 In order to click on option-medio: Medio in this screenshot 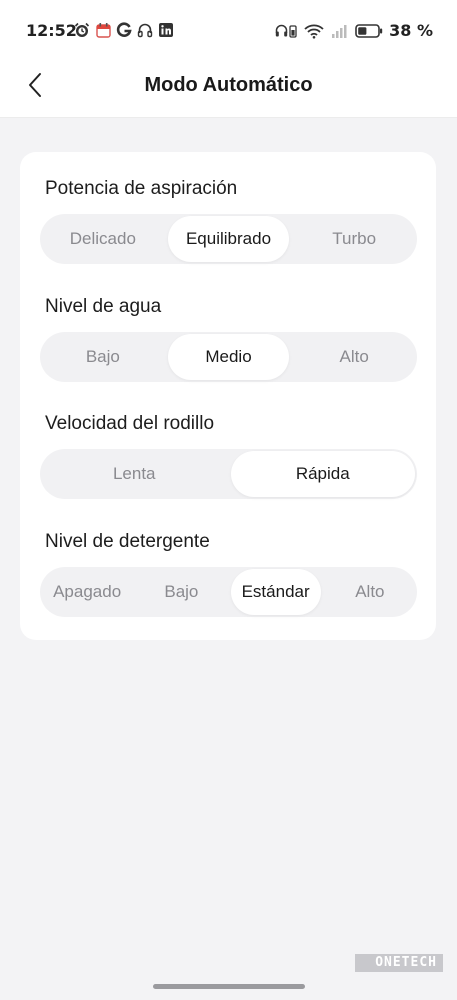, I will do `click(228, 357)`.